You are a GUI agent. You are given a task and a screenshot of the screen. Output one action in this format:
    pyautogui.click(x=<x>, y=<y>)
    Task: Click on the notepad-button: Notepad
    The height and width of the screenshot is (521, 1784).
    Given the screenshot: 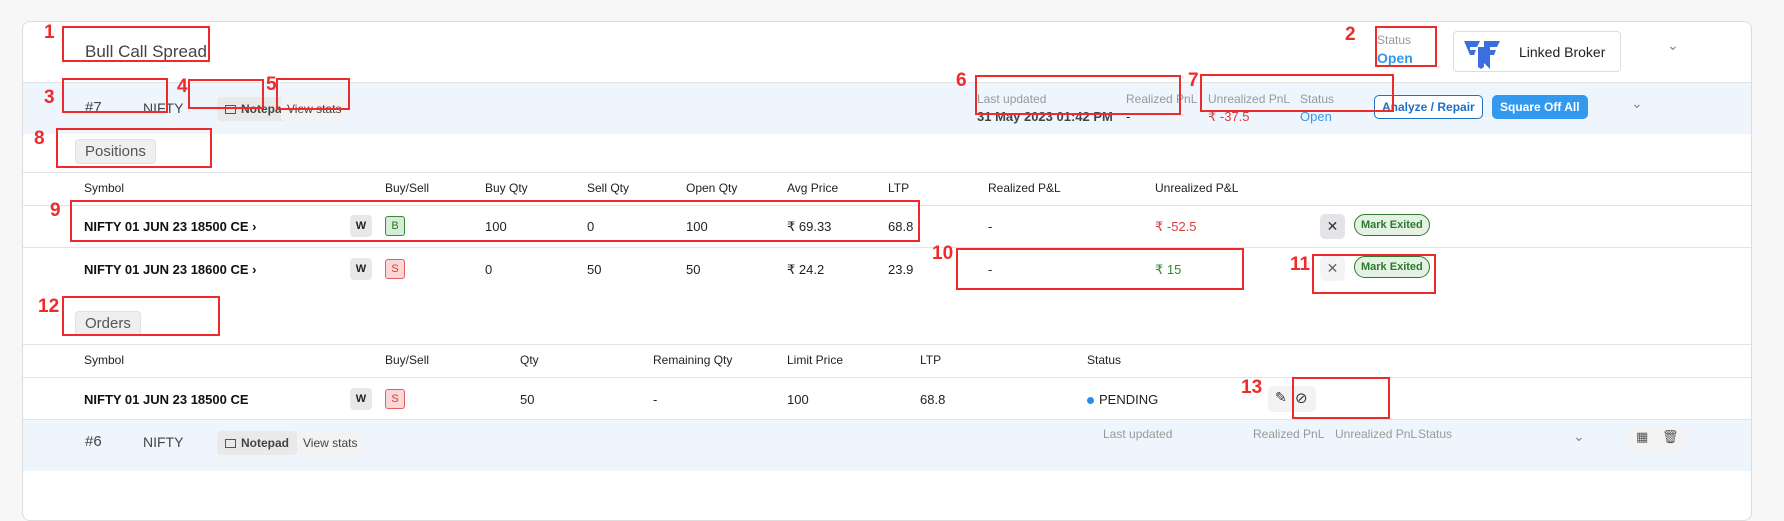 What is the action you would take?
    pyautogui.click(x=257, y=443)
    